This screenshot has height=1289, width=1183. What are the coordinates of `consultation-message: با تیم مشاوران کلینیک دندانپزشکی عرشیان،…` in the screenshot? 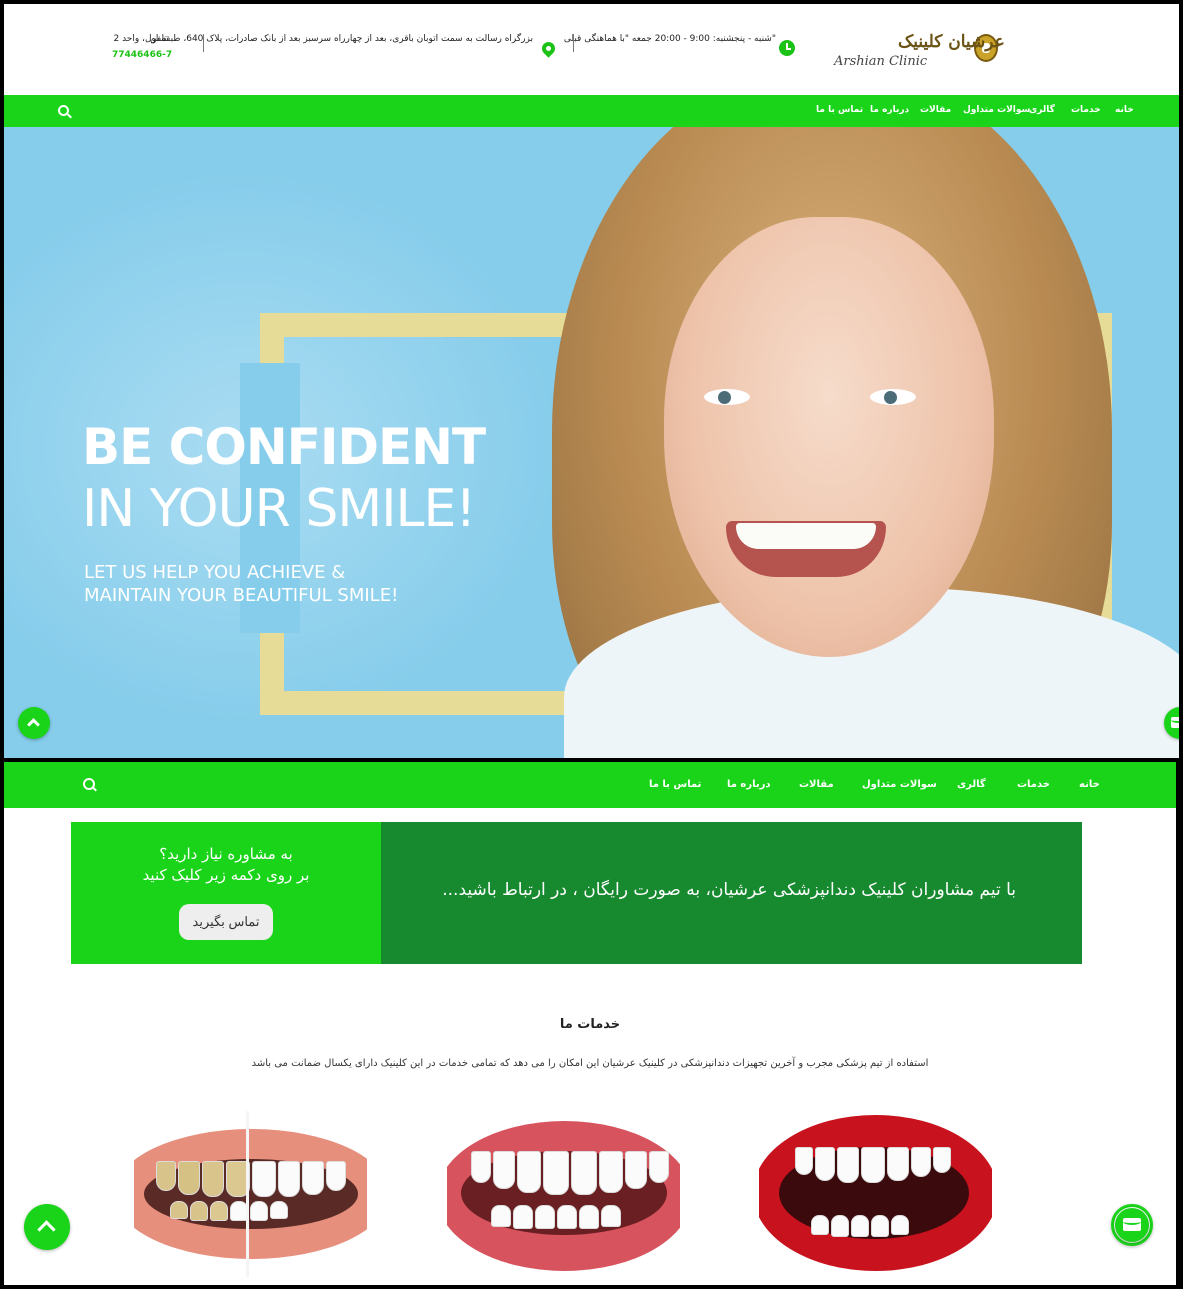 It's located at (729, 890).